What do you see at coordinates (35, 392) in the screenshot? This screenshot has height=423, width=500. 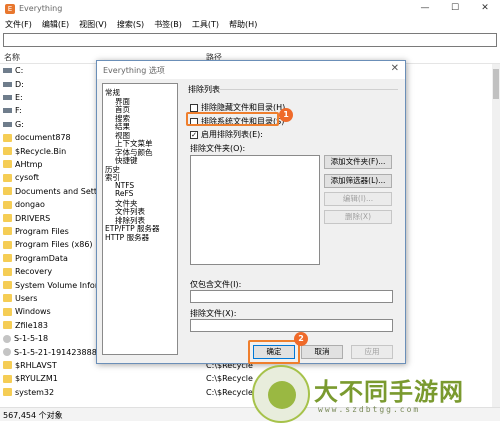 I see `item-name: system32` at bounding box center [35, 392].